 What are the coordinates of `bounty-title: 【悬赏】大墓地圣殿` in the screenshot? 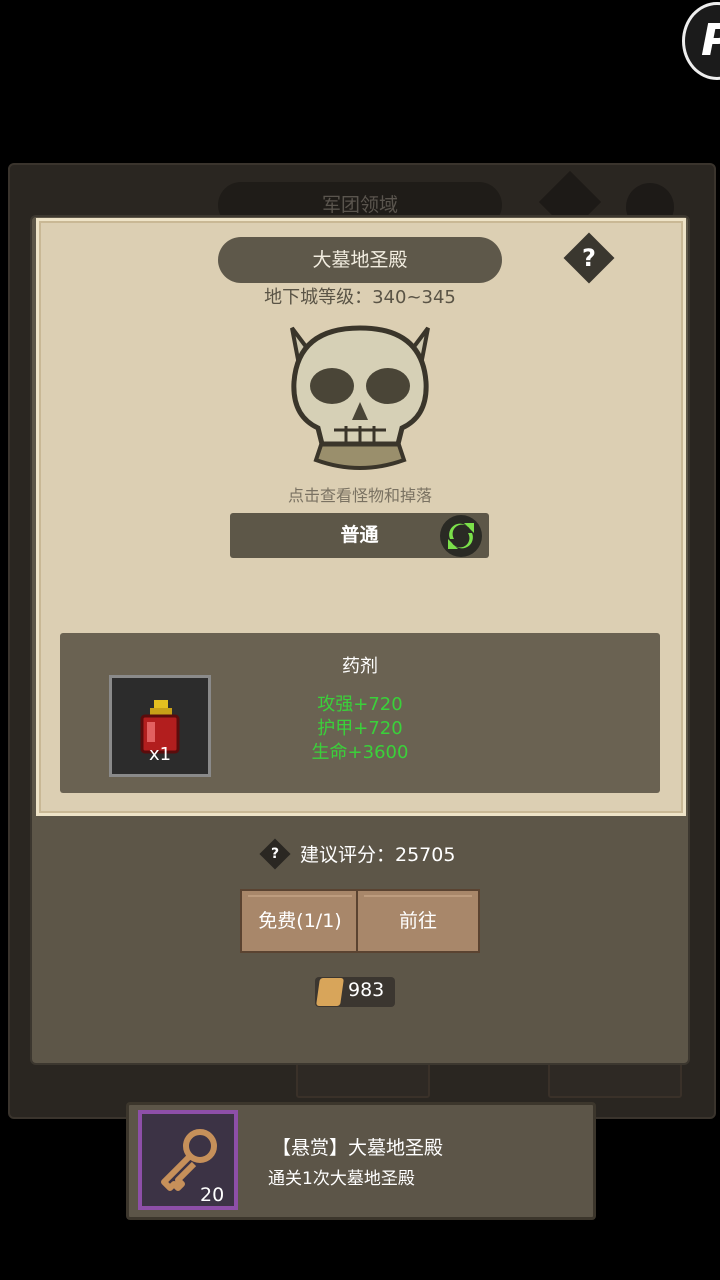 It's located at (358, 1148).